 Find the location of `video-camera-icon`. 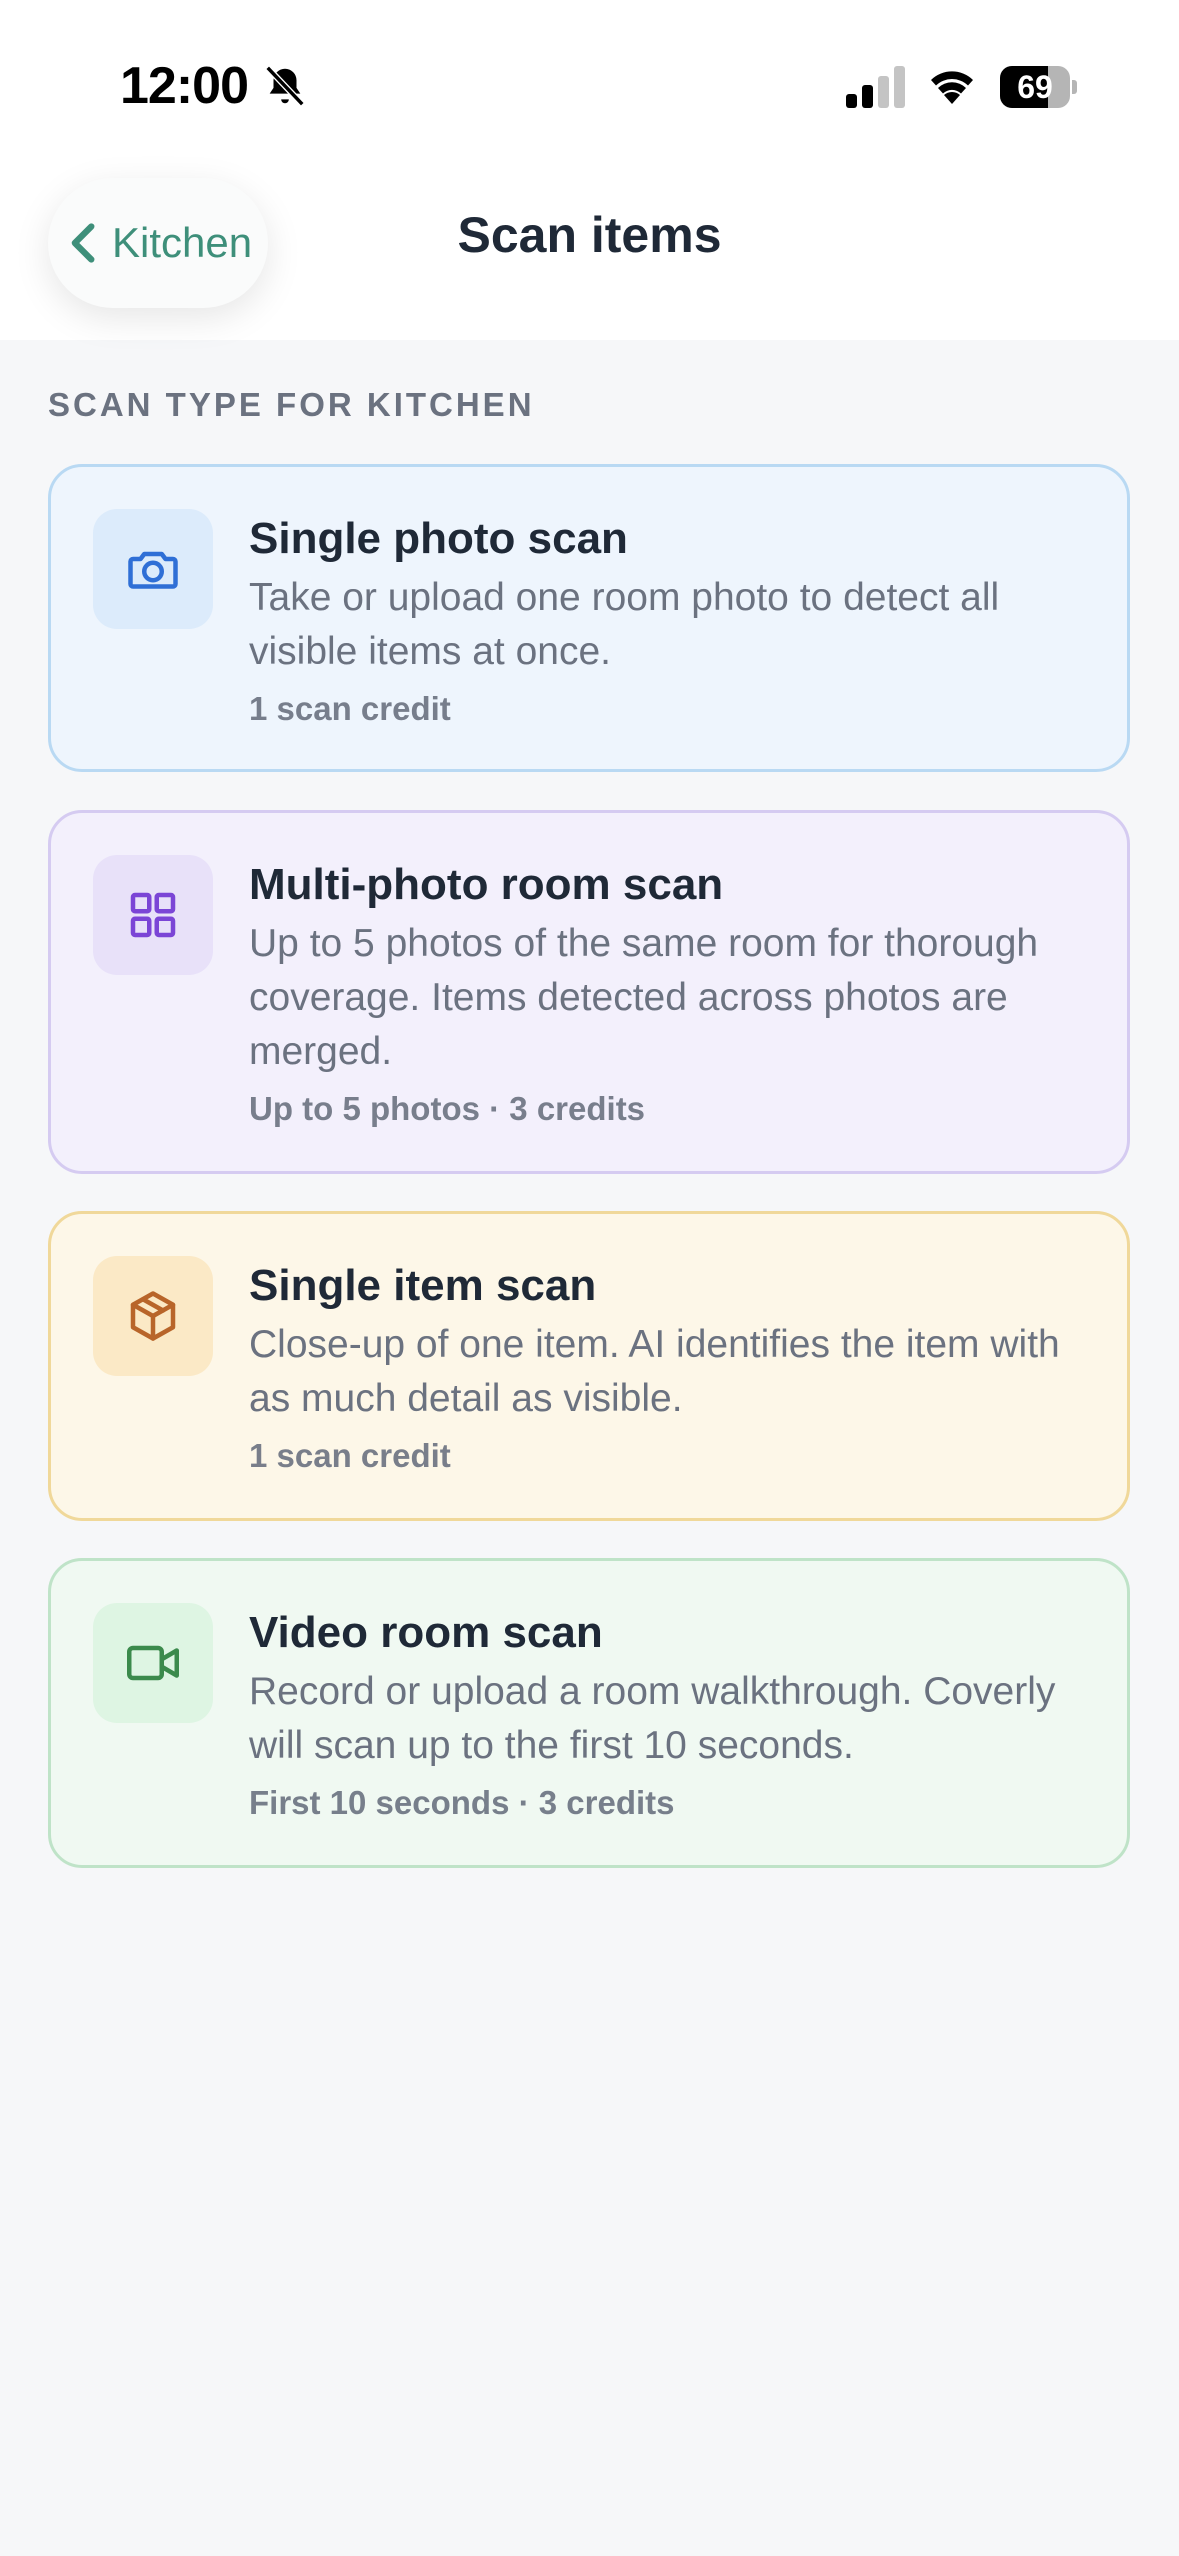

video-camera-icon is located at coordinates (153, 1663).